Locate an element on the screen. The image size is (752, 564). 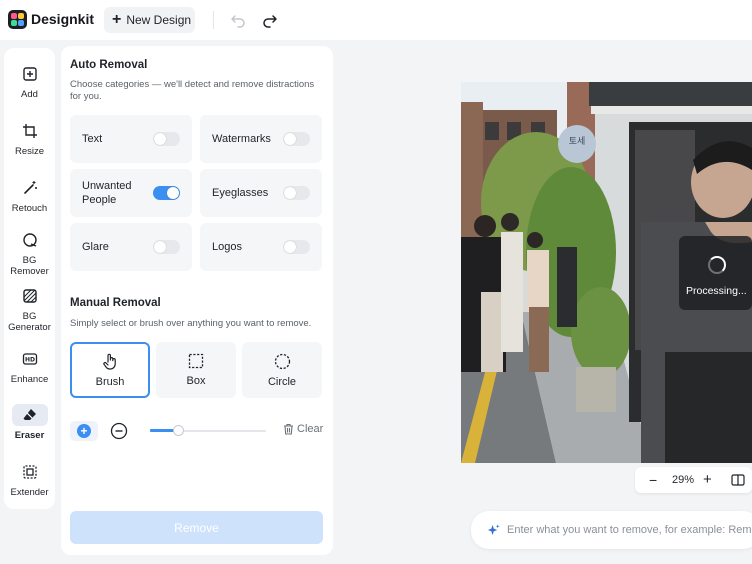
category-label: Glare is located at coordinates (95, 247).